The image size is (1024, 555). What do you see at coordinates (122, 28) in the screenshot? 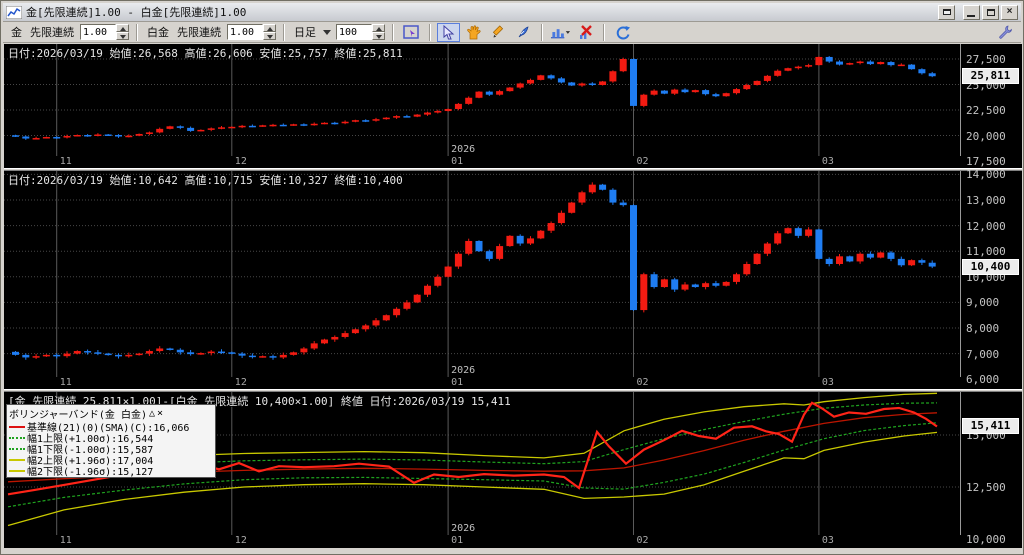
I see `gold-scale-up-button` at bounding box center [122, 28].